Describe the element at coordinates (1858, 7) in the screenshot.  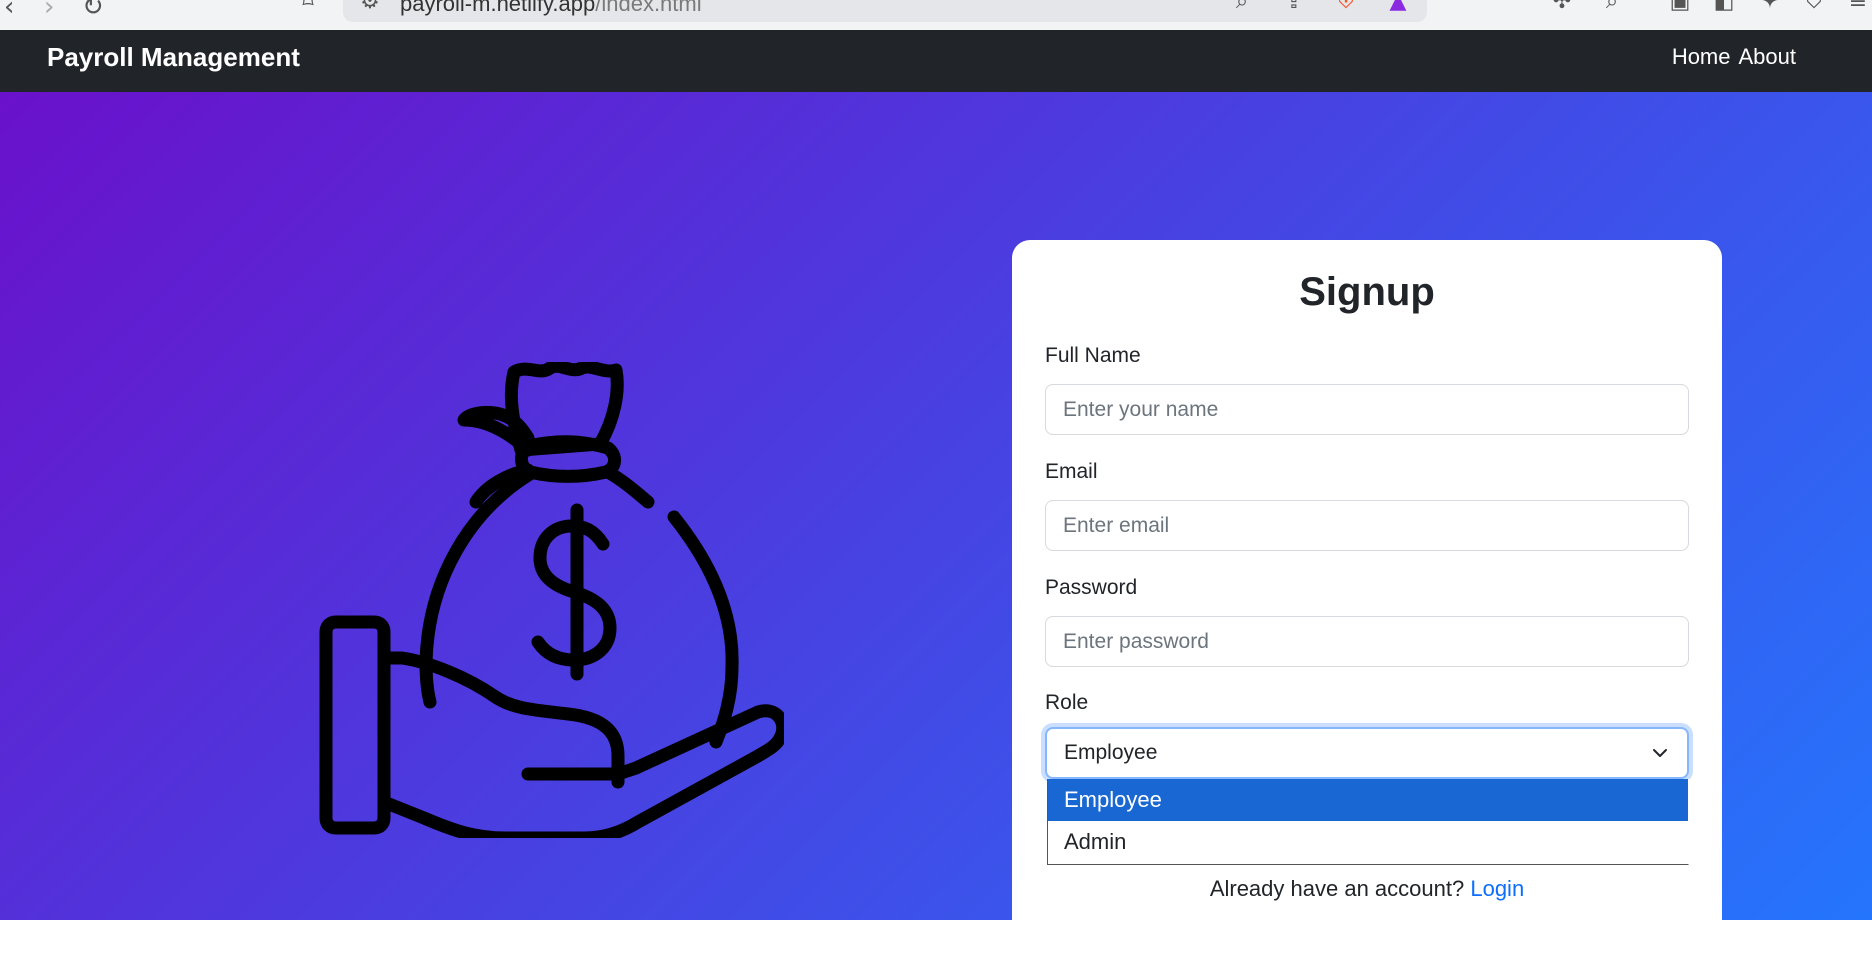
I see `menu-icon: ≡` at that location.